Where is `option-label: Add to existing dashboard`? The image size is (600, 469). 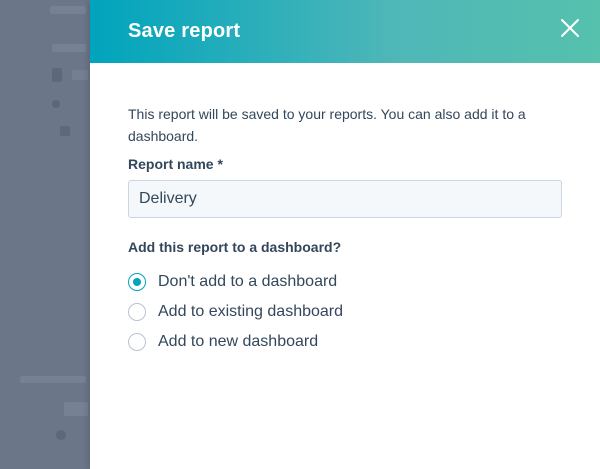
option-label: Add to existing dashboard is located at coordinates (251, 311).